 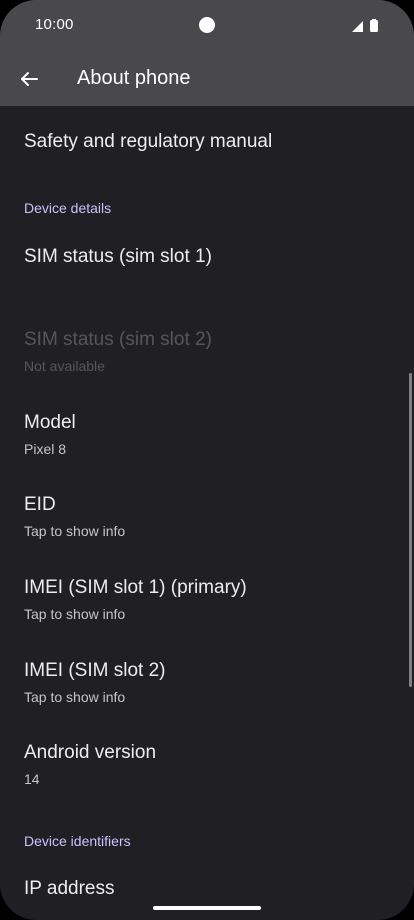 I want to click on back-button, so click(x=29, y=79).